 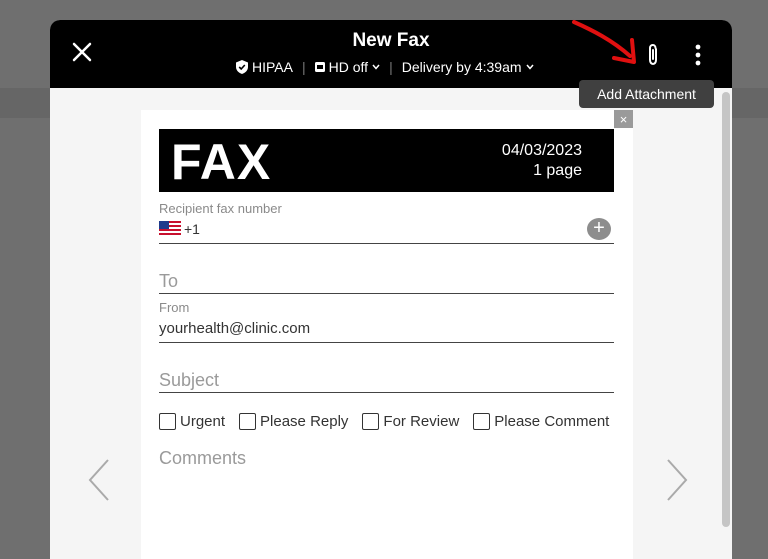 What do you see at coordinates (386, 342) in the screenshot?
I see `from-field-line` at bounding box center [386, 342].